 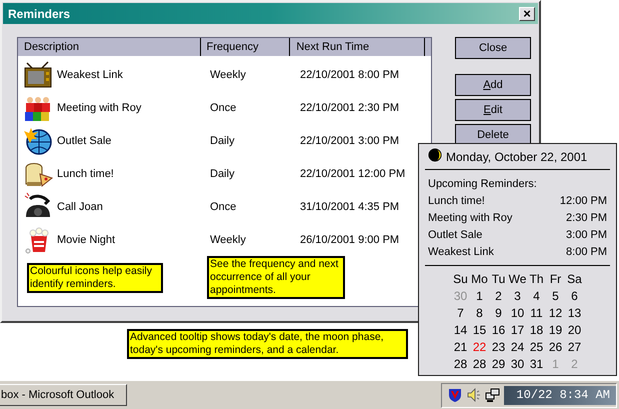 What do you see at coordinates (470, 218) in the screenshot?
I see `reminder-name: Meeting with Roy` at bounding box center [470, 218].